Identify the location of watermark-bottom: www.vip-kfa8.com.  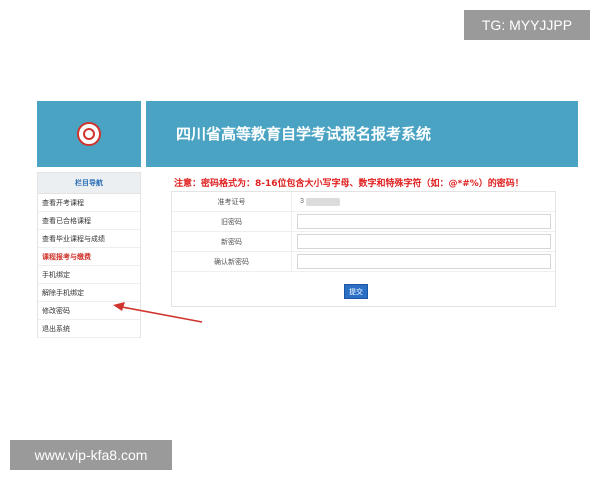
(91, 455).